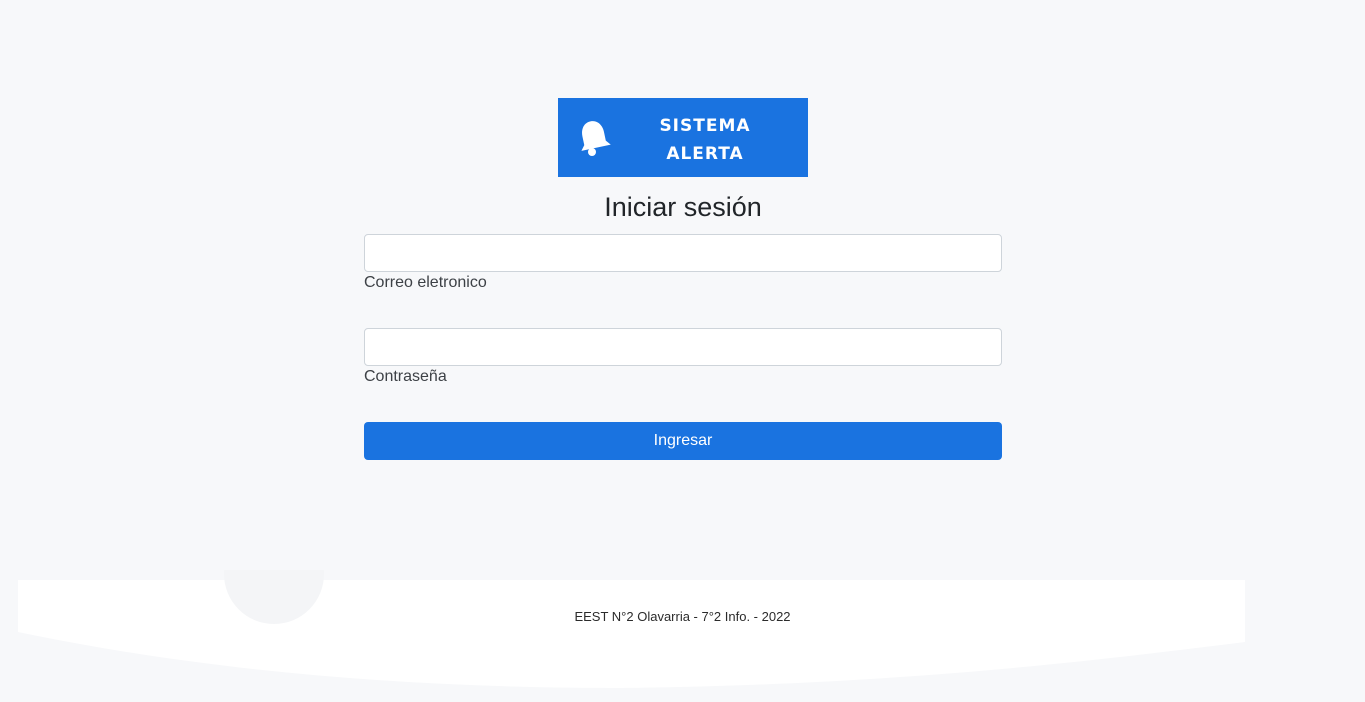 Image resolution: width=1365 pixels, height=702 pixels. I want to click on bell-icon, so click(596, 138).